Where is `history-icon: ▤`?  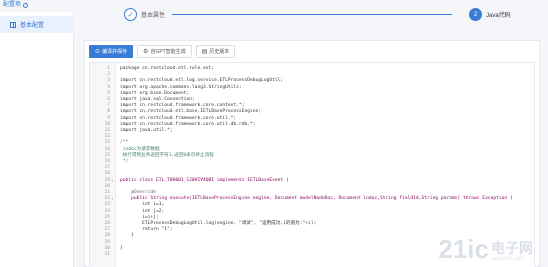 history-icon: ▤ is located at coordinates (204, 51).